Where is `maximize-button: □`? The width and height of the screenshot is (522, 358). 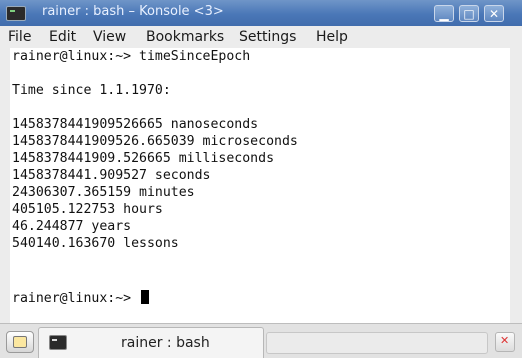
maximize-button: □ is located at coordinates (469, 13).